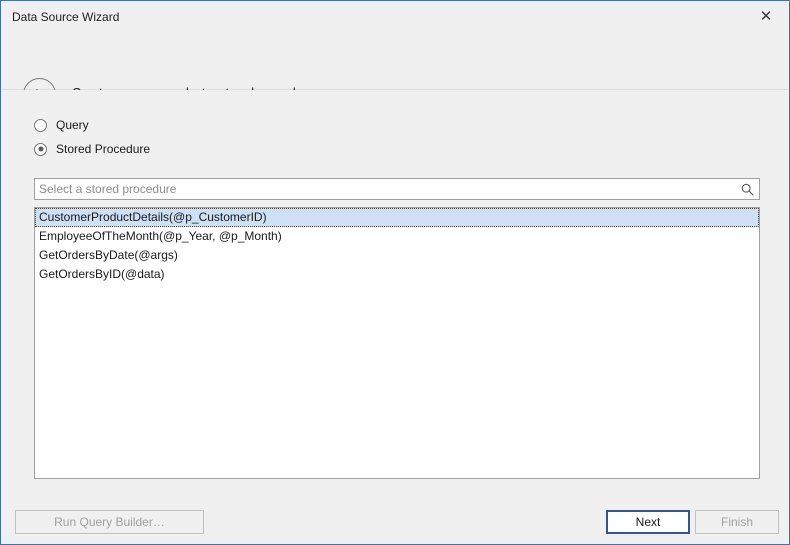 This screenshot has height=545, width=790. What do you see at coordinates (395, 17) in the screenshot?
I see `title-bar: Data Source Wizard ✕` at bounding box center [395, 17].